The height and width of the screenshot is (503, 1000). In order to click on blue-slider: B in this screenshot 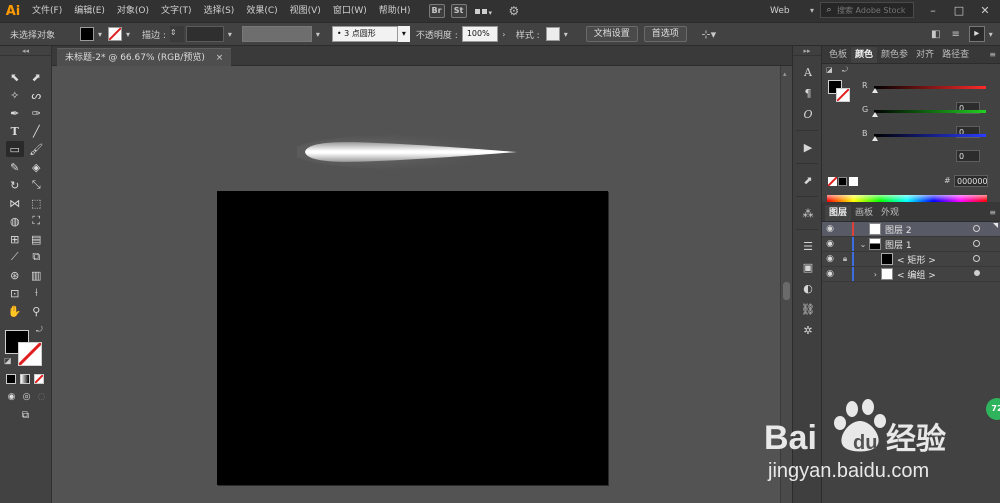, I will do `click(927, 136)`.